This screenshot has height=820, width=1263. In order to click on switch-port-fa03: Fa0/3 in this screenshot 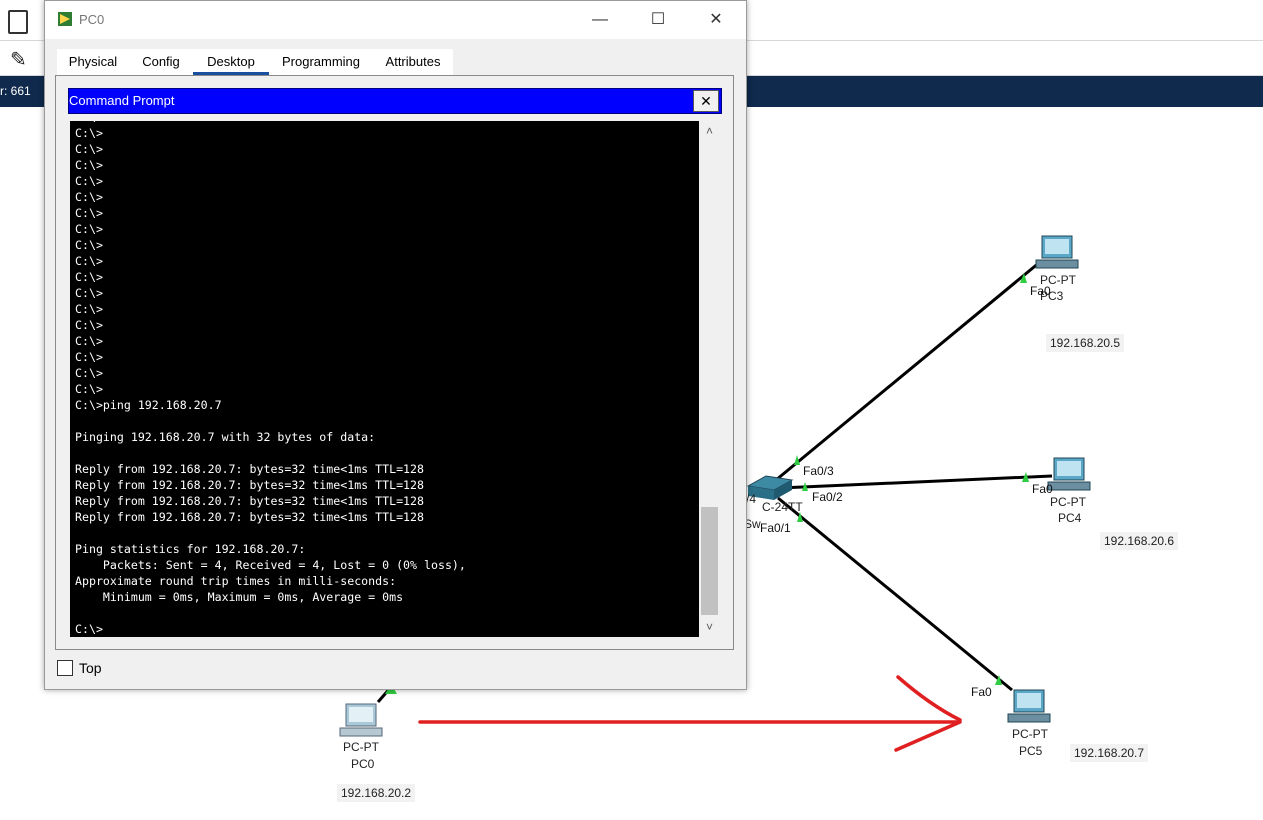, I will do `click(818, 471)`.